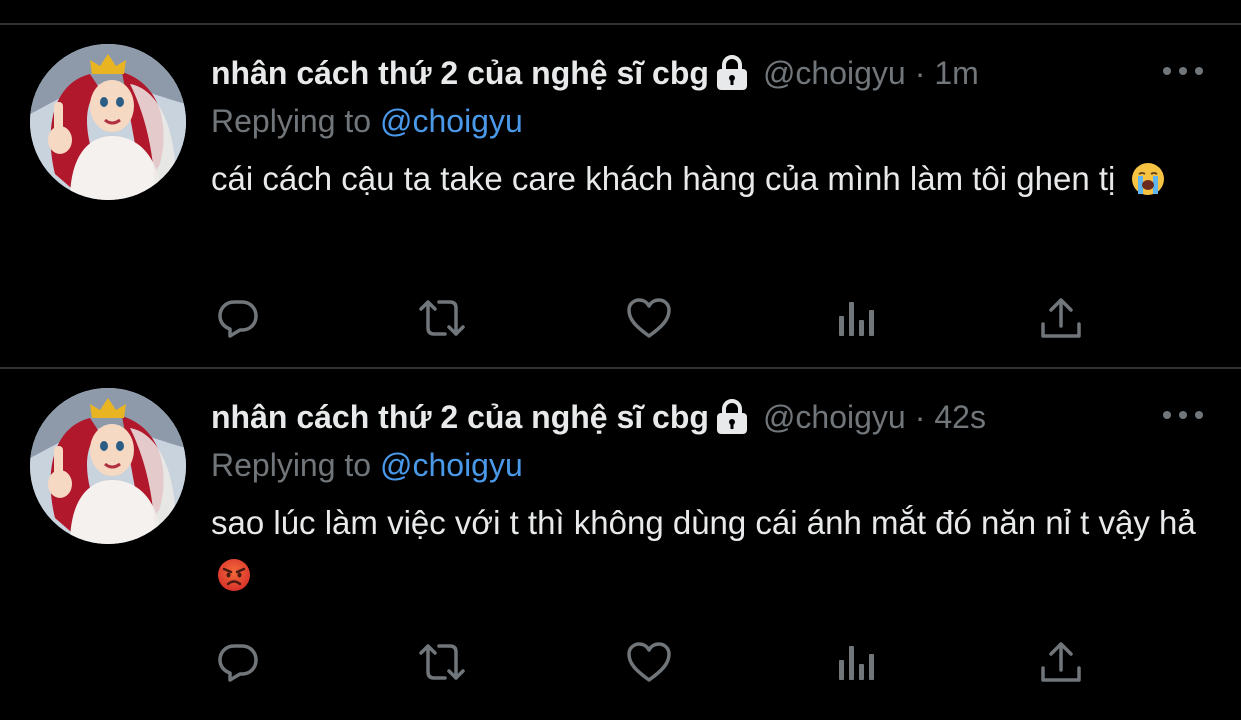  I want to click on timestamp: 42s, so click(960, 417).